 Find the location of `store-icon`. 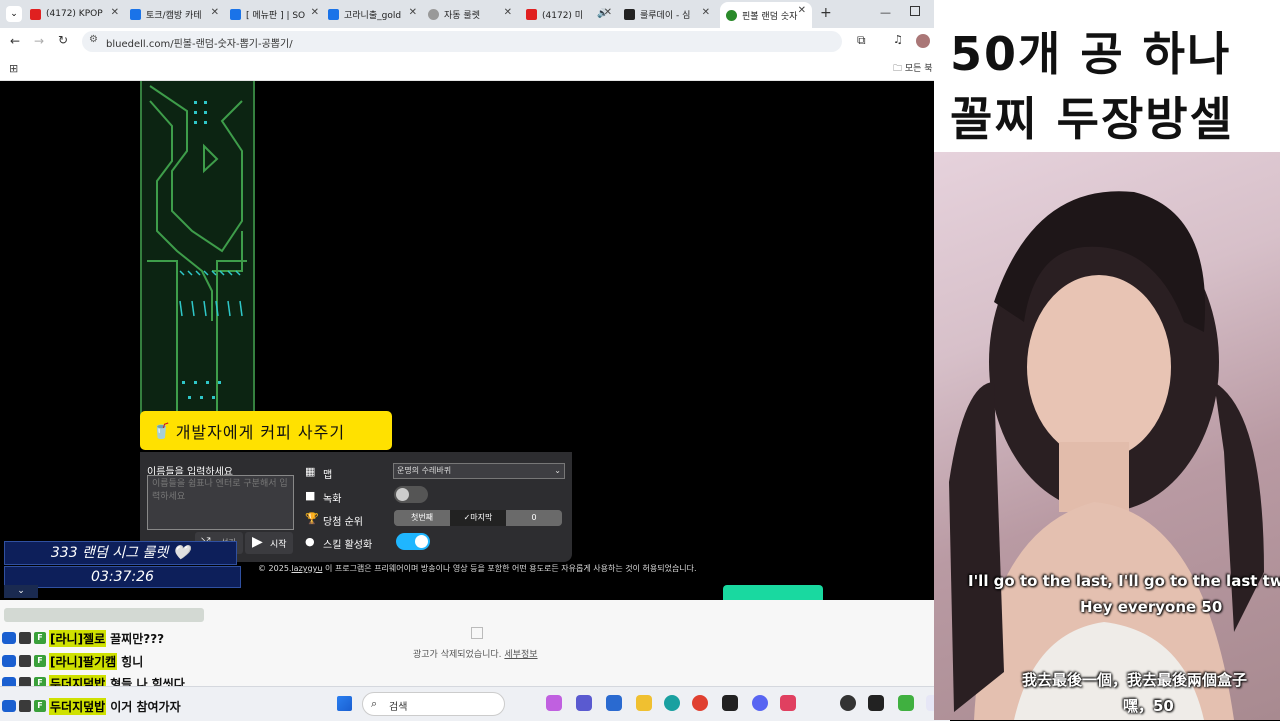

store-icon is located at coordinates (614, 703).